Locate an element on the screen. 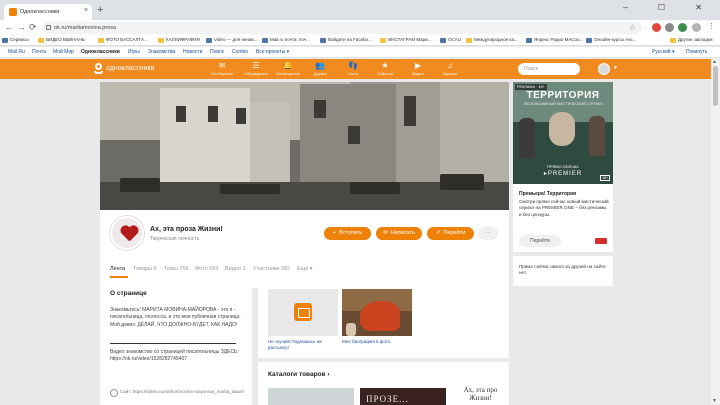  ad-heading: Премьера! Территория is located at coordinates (547, 194).